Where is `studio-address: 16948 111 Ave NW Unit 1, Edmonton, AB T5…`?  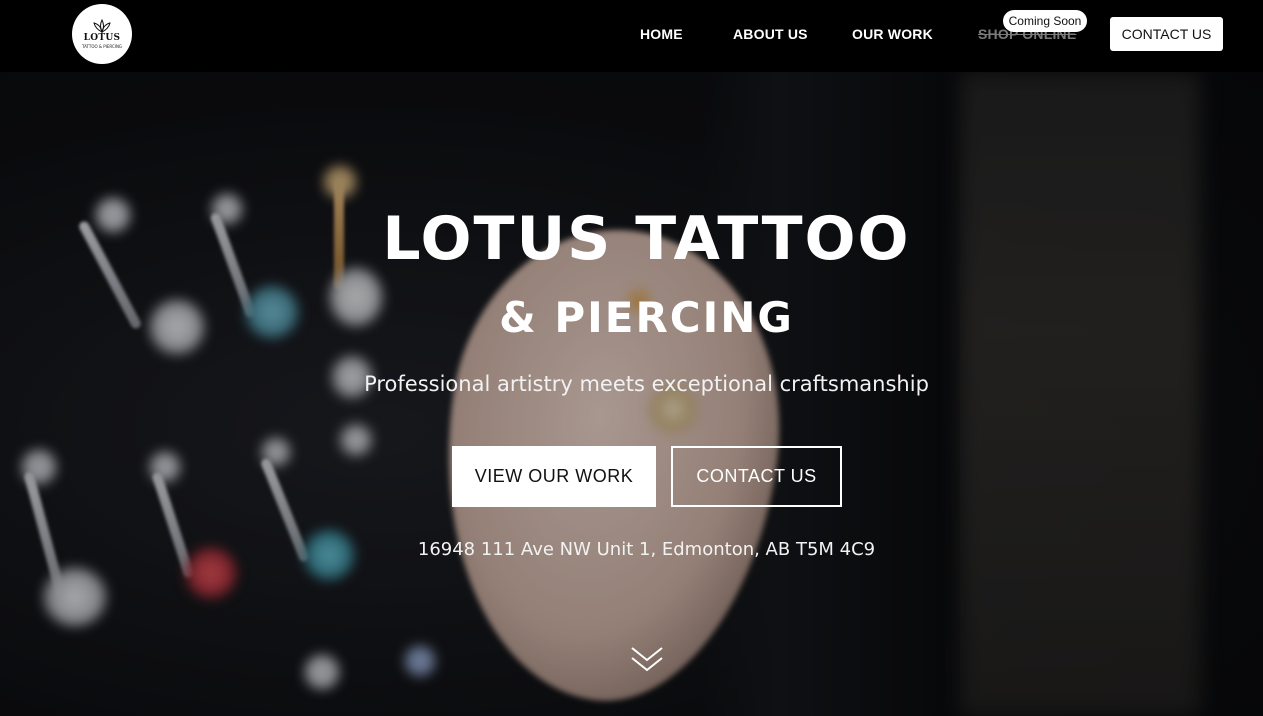
studio-address: 16948 111 Ave NW Unit 1, Edmonton, AB T5… is located at coordinates (646, 549).